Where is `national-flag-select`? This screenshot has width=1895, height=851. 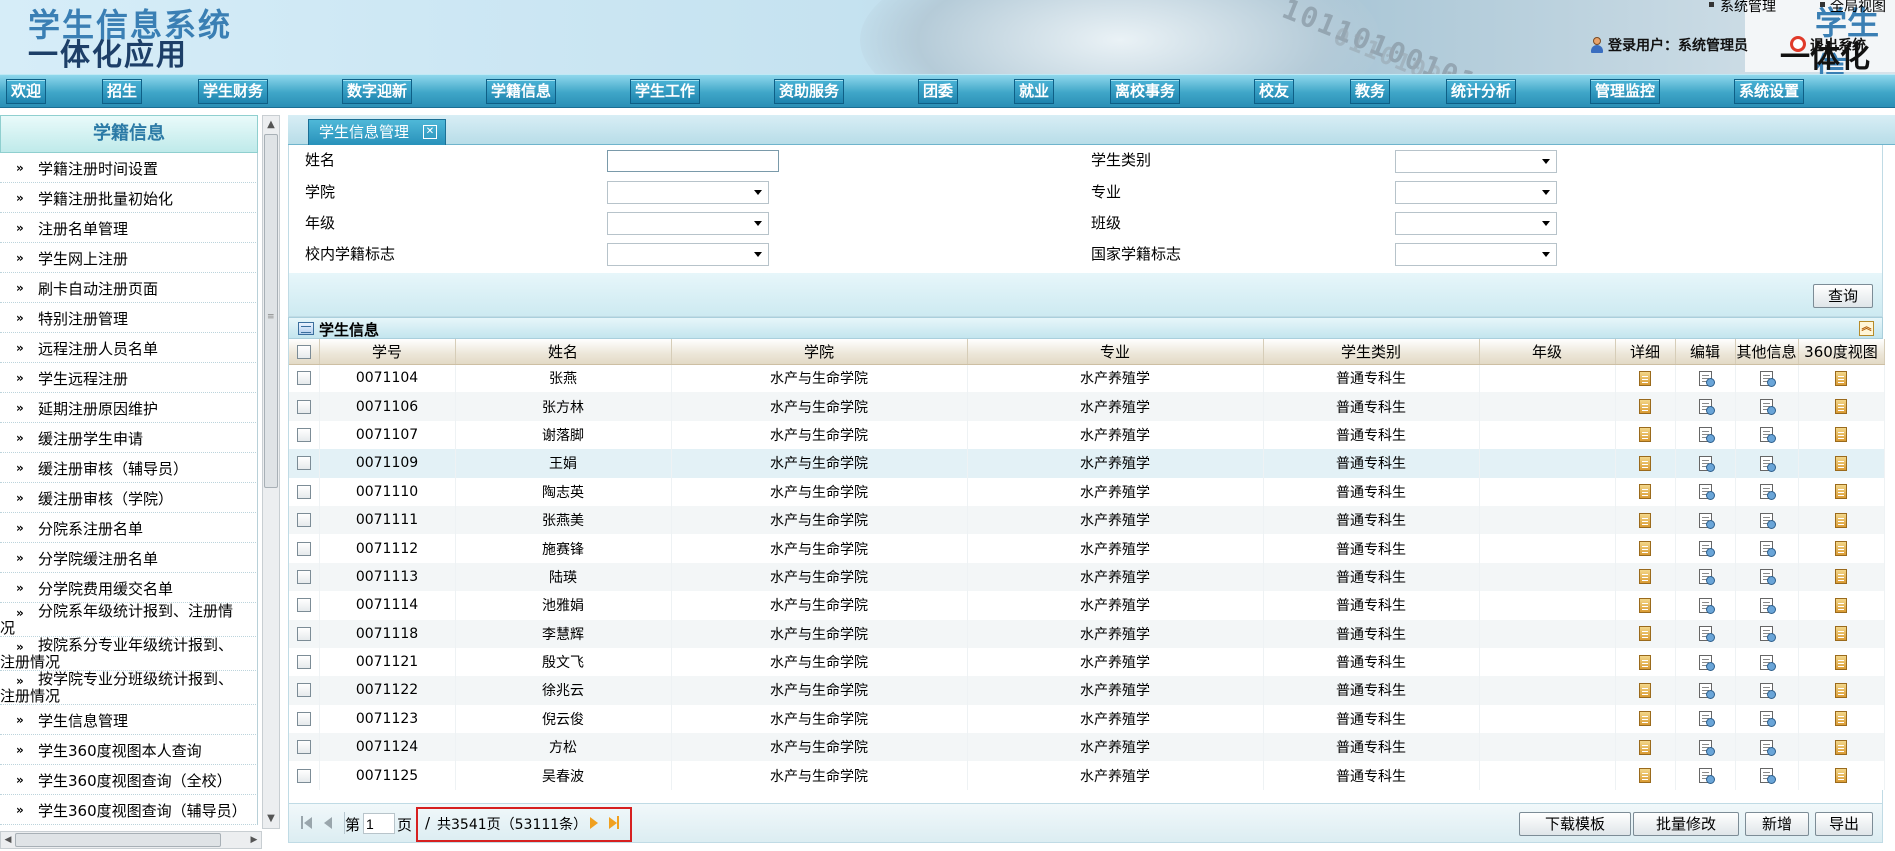
national-flag-select is located at coordinates (1476, 254).